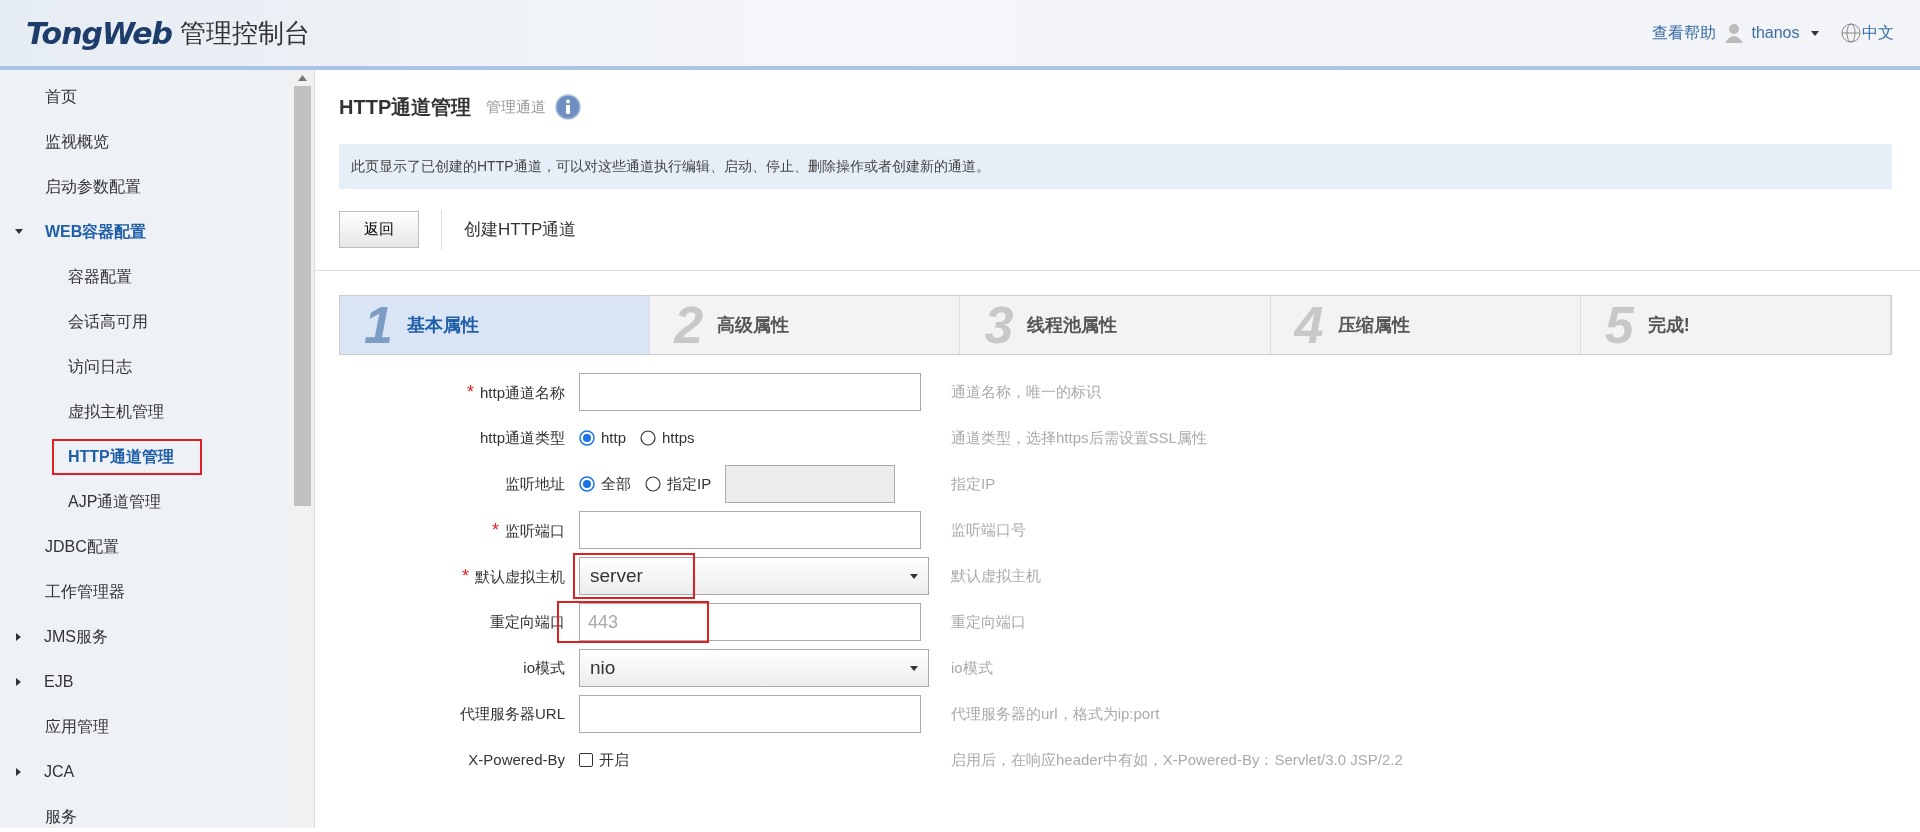  I want to click on field-hint: 指定IP, so click(973, 483).